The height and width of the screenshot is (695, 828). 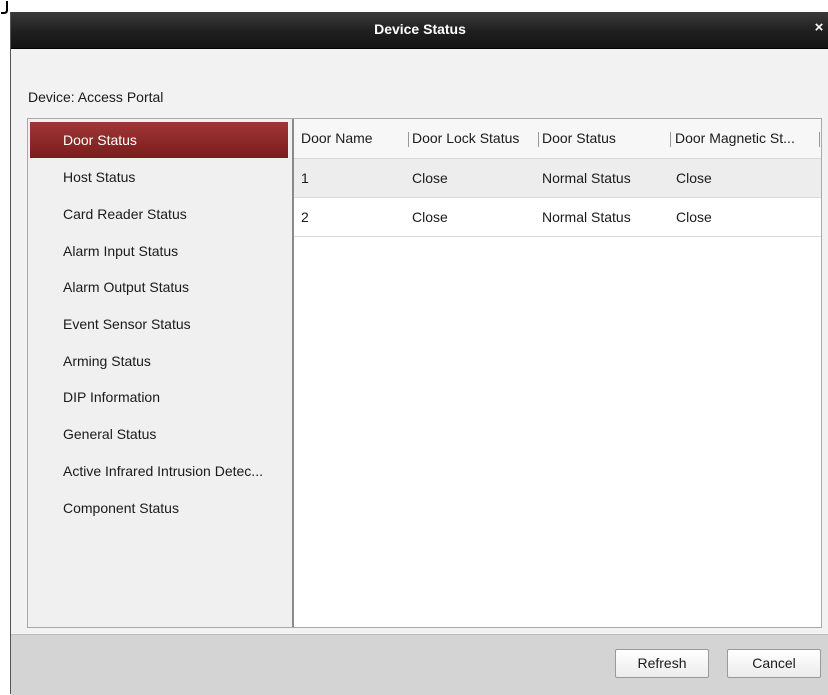 I want to click on table-row: 1 Close Normal Status Close, so click(x=557, y=178).